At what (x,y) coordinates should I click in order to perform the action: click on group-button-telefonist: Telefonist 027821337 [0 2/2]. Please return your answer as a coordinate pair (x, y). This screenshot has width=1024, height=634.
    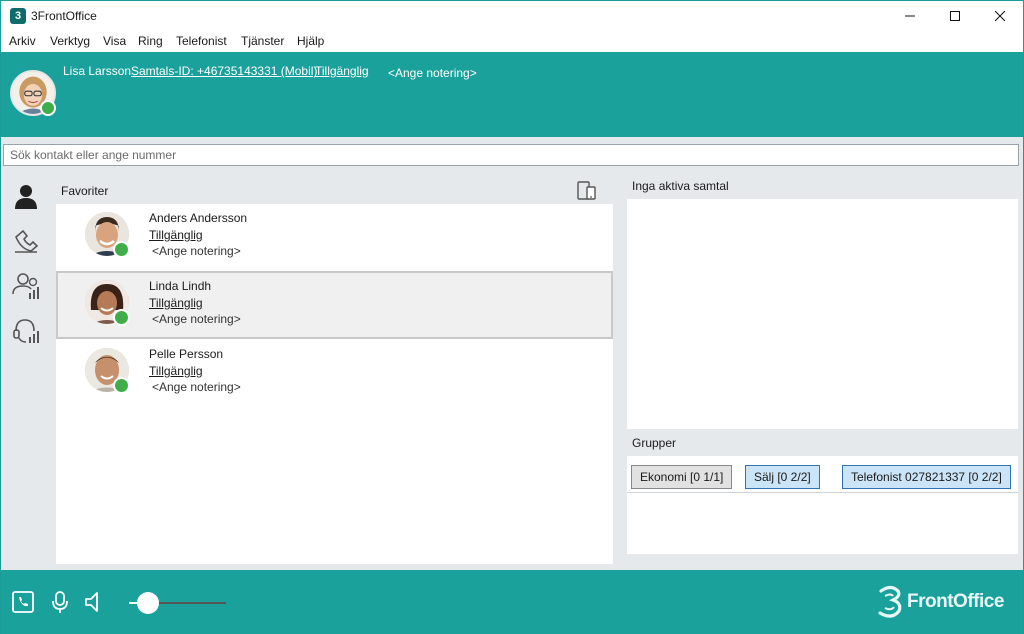
    Looking at the image, I should click on (926, 477).